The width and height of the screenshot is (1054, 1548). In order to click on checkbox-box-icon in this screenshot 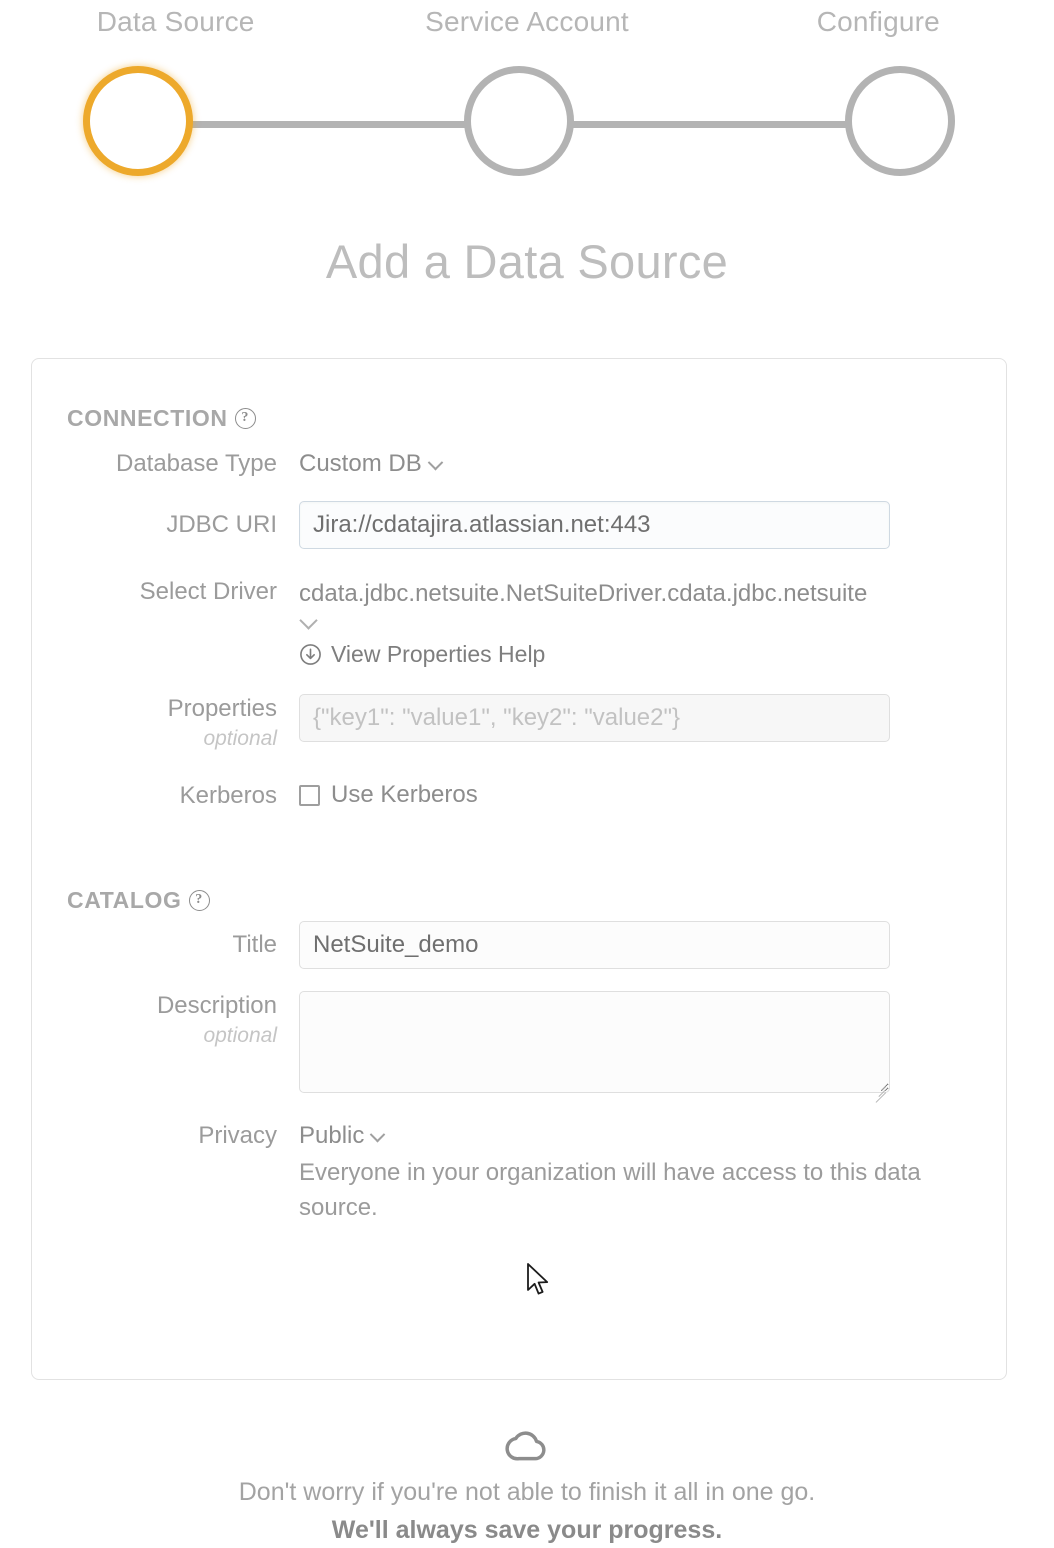, I will do `click(309, 795)`.